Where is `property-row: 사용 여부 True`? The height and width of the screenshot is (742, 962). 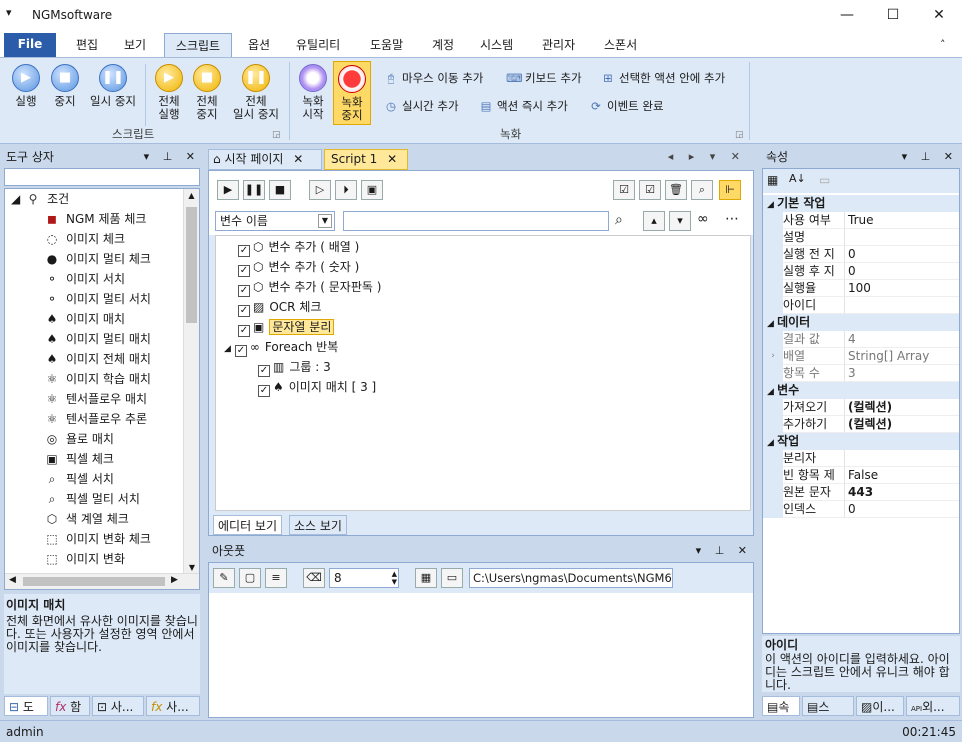
property-row: 사용 여부 True is located at coordinates (861, 220).